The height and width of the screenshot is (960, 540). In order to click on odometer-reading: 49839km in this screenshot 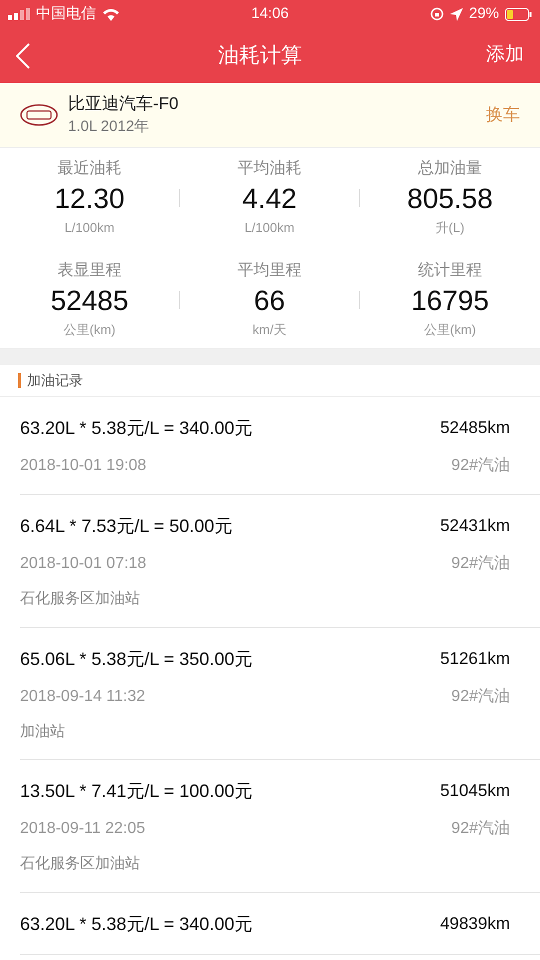, I will do `click(475, 923)`.